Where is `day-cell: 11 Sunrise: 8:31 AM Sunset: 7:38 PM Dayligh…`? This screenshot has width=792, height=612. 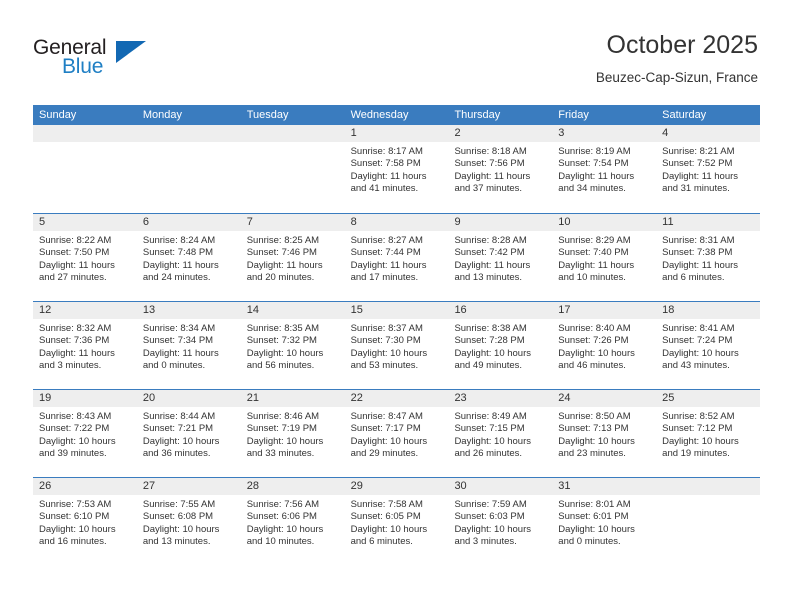
day-cell: 11 Sunrise: 8:31 AM Sunset: 7:38 PM Dayligh… is located at coordinates (708, 257).